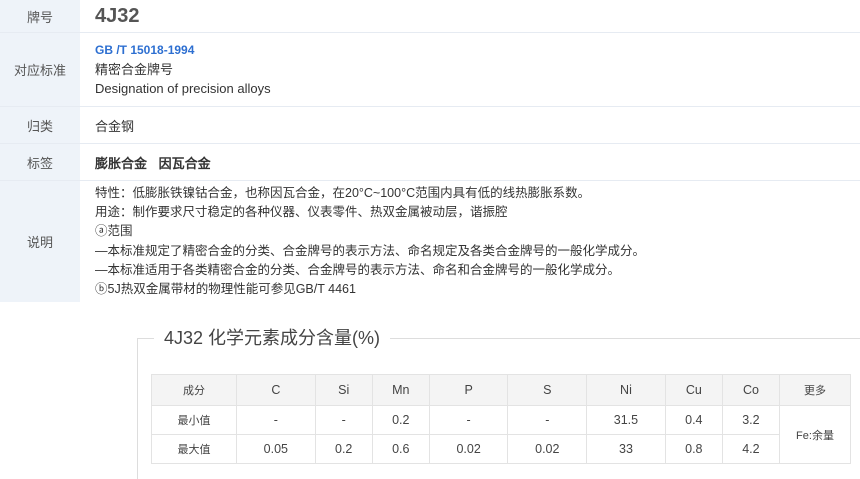 This screenshot has height=479, width=860. Describe the element at coordinates (693, 420) in the screenshot. I see `min-value: 0.4` at that location.